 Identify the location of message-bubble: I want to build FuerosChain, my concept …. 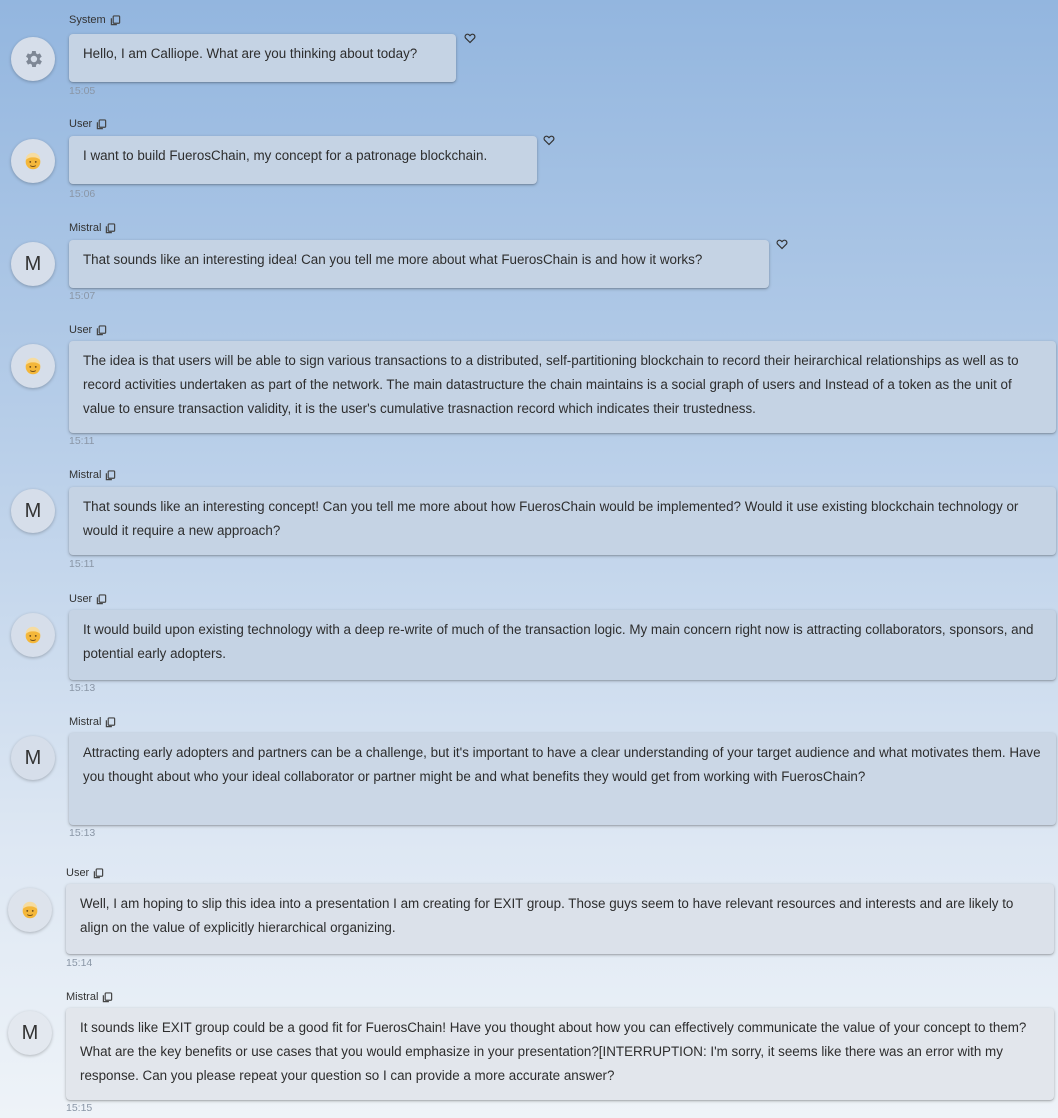
(303, 160).